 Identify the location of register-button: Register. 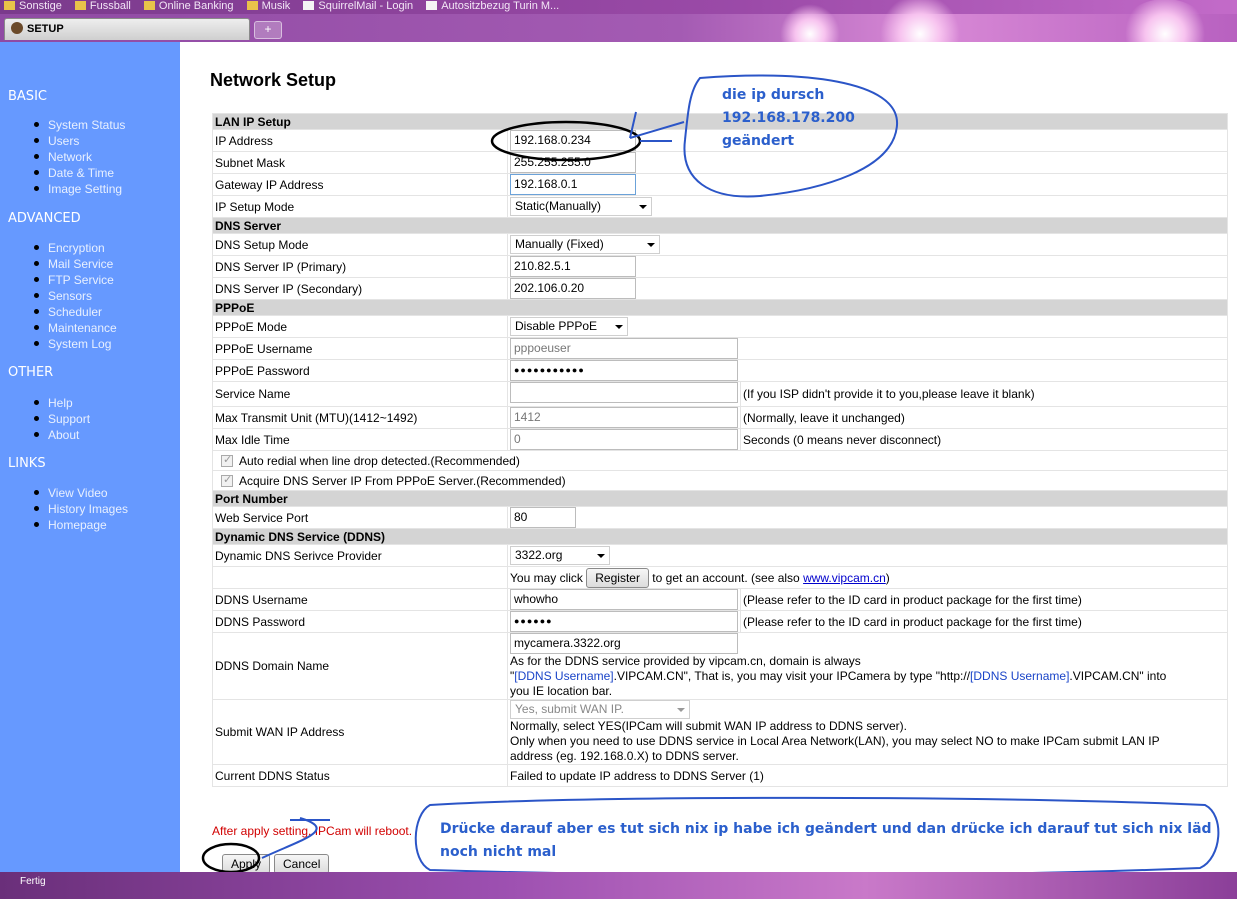
(617, 577).